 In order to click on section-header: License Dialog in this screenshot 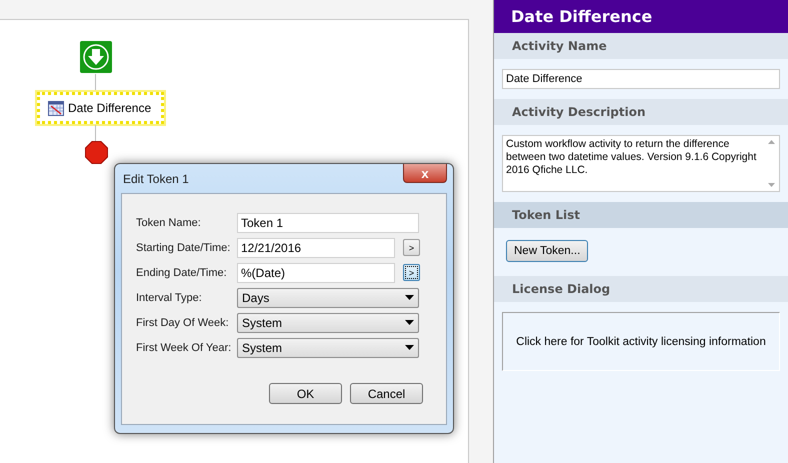, I will do `click(641, 289)`.